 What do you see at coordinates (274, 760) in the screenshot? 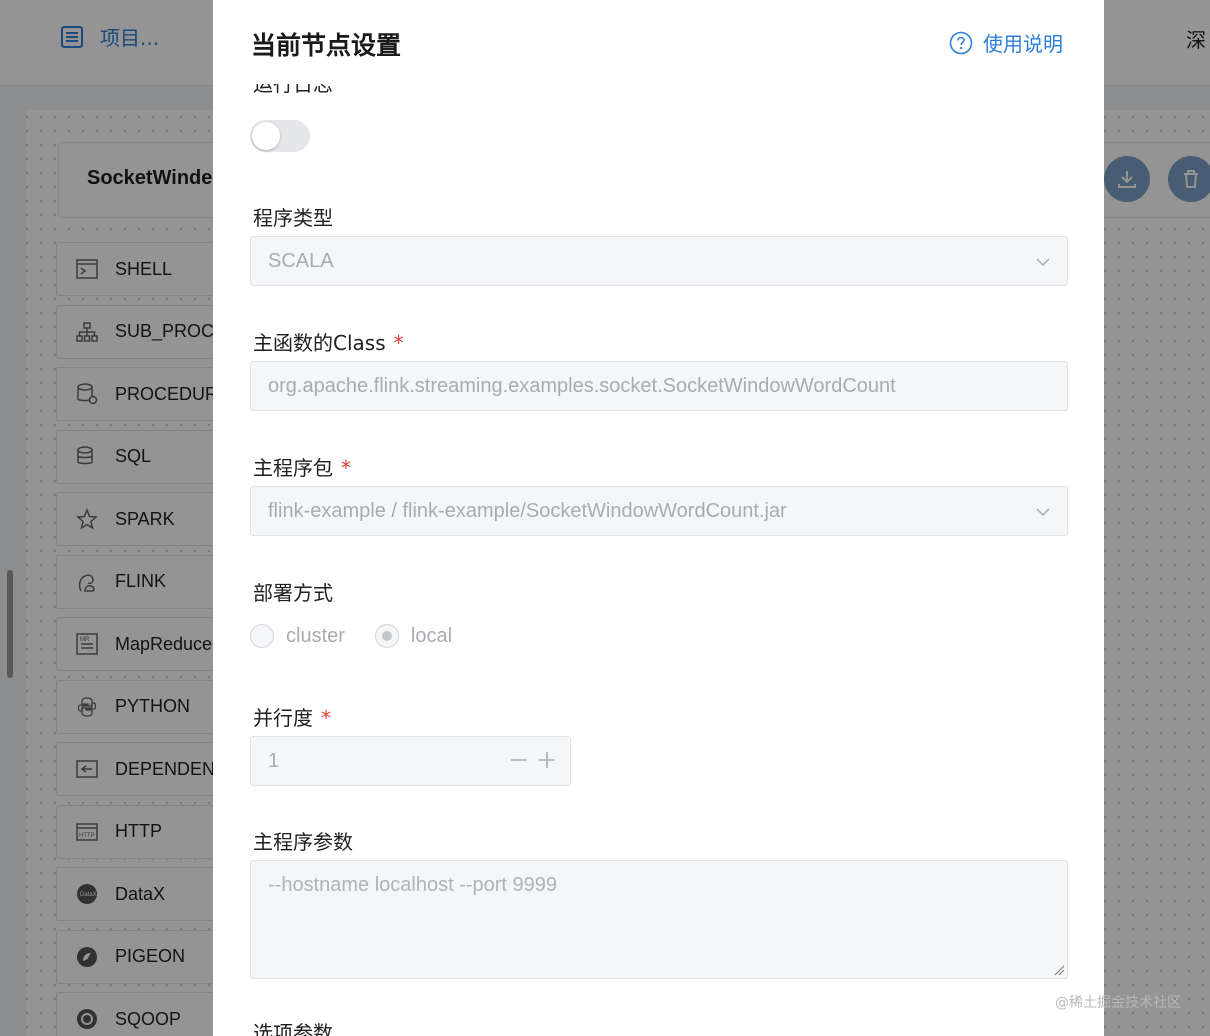
I see `parallelism-value: 1` at bounding box center [274, 760].